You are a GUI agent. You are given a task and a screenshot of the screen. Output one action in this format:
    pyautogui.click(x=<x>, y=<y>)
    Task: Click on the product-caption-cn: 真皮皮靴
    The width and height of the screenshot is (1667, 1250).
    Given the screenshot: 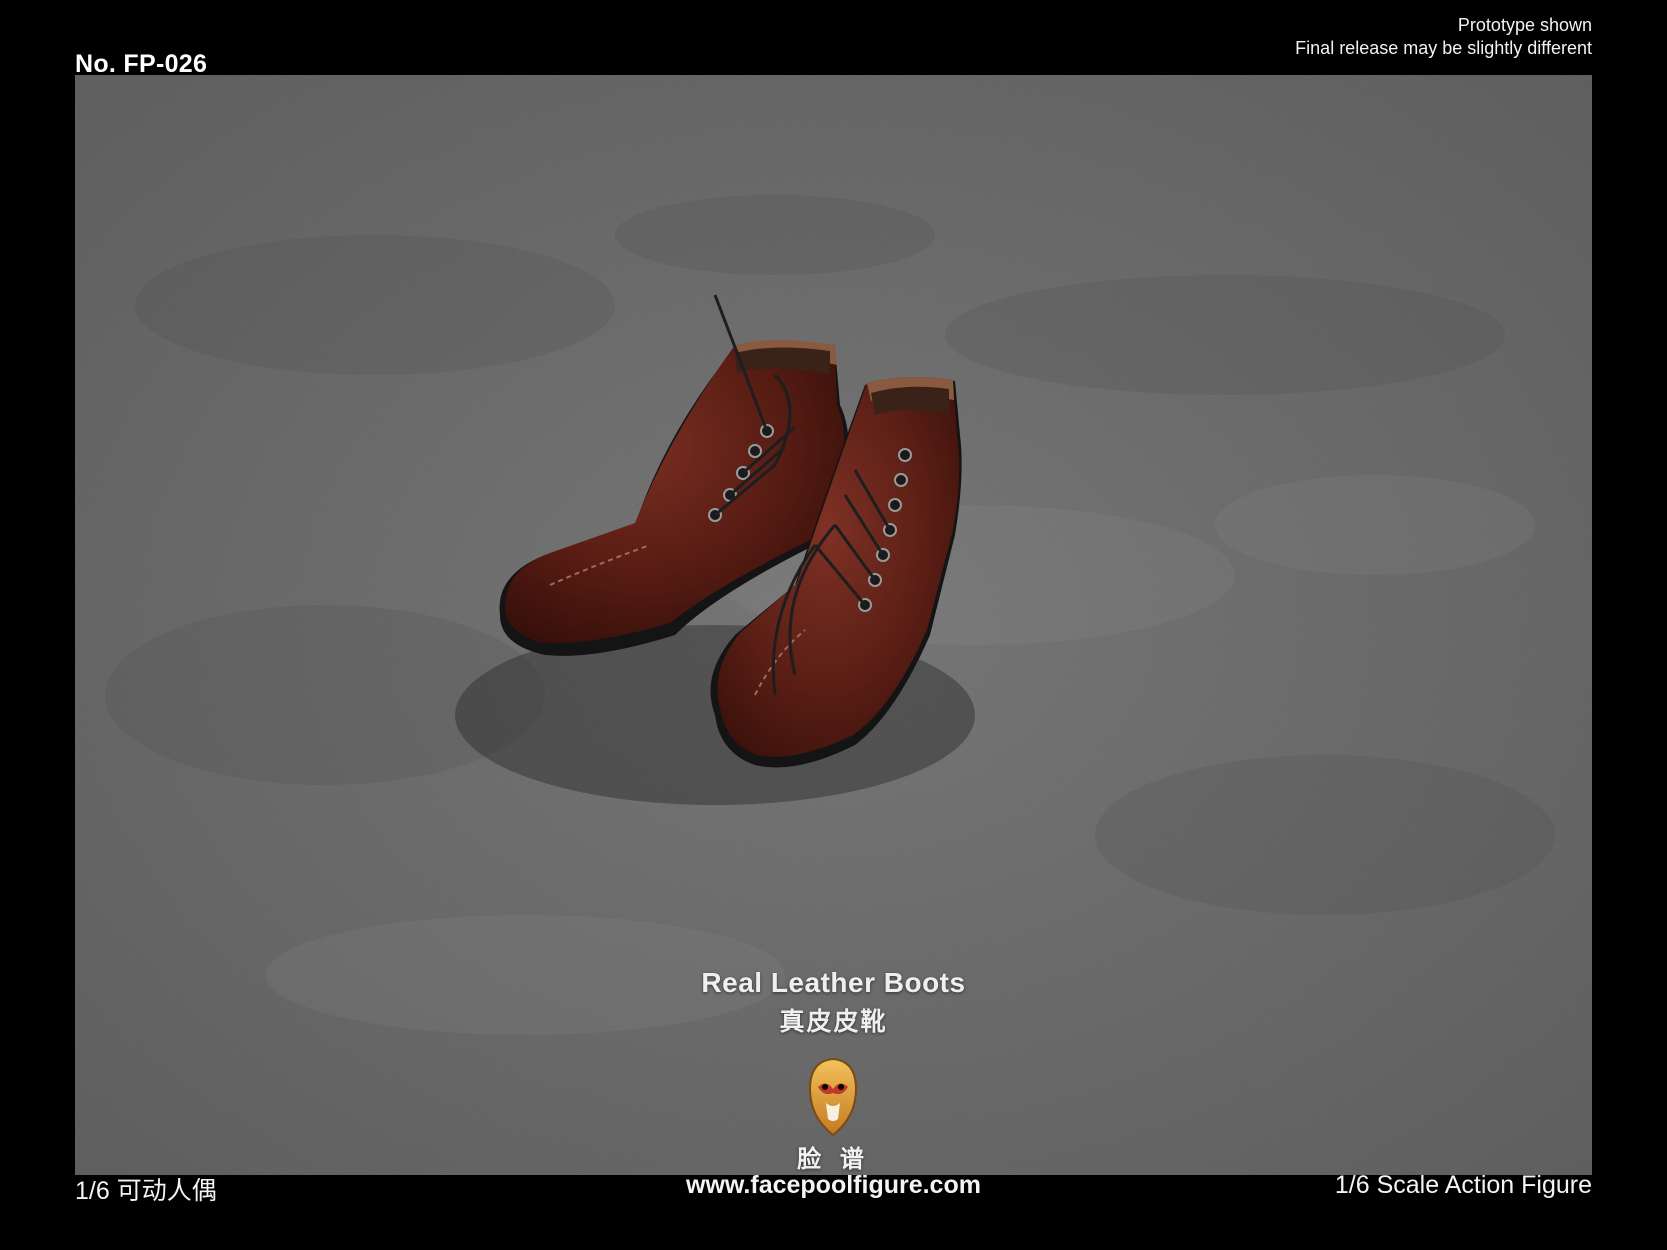 What is the action you would take?
    pyautogui.click(x=833, y=1022)
    